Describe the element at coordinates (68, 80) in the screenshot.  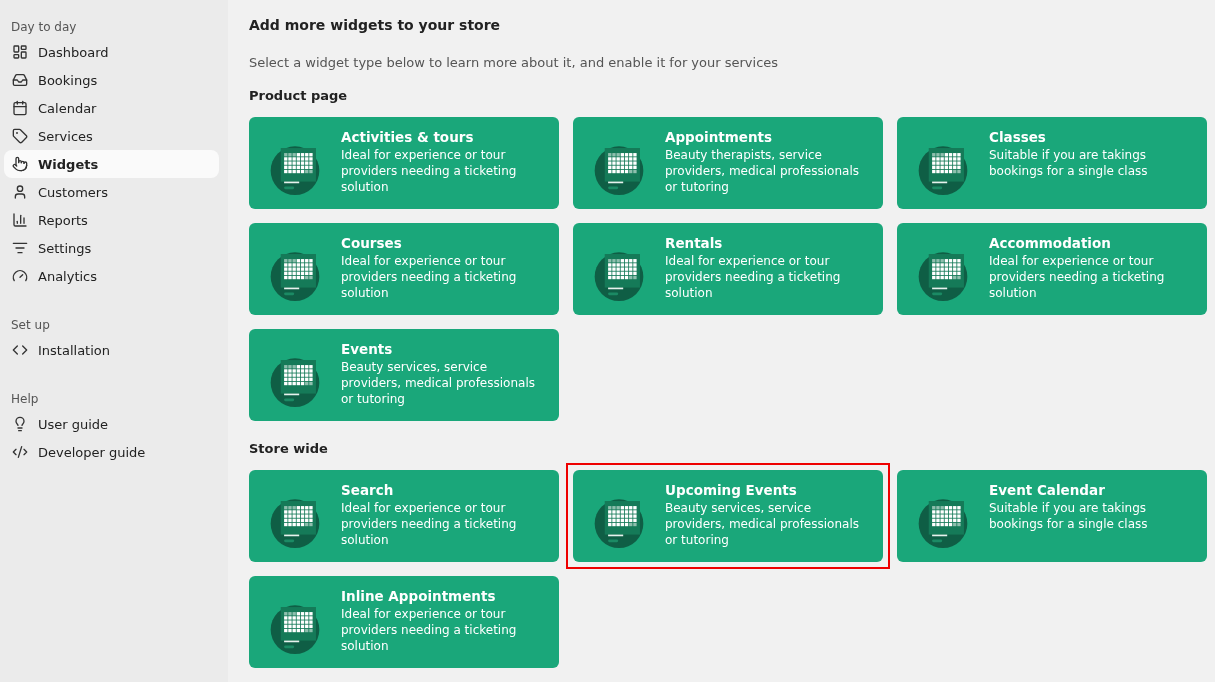
I see `nav-label: Bookings` at that location.